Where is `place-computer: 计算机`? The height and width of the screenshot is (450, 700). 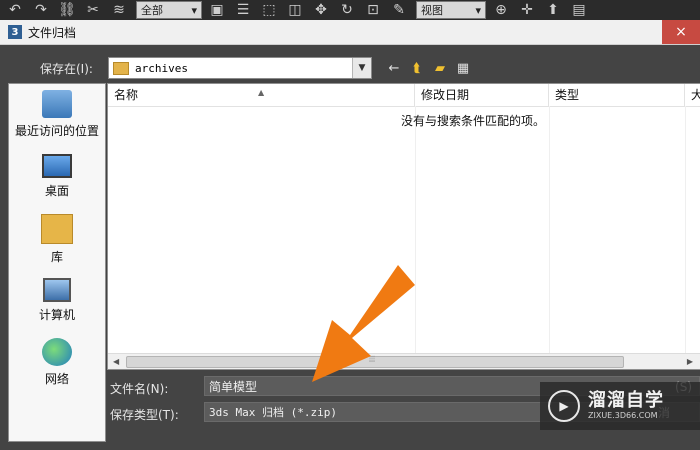 place-computer: 计算机 is located at coordinates (57, 300).